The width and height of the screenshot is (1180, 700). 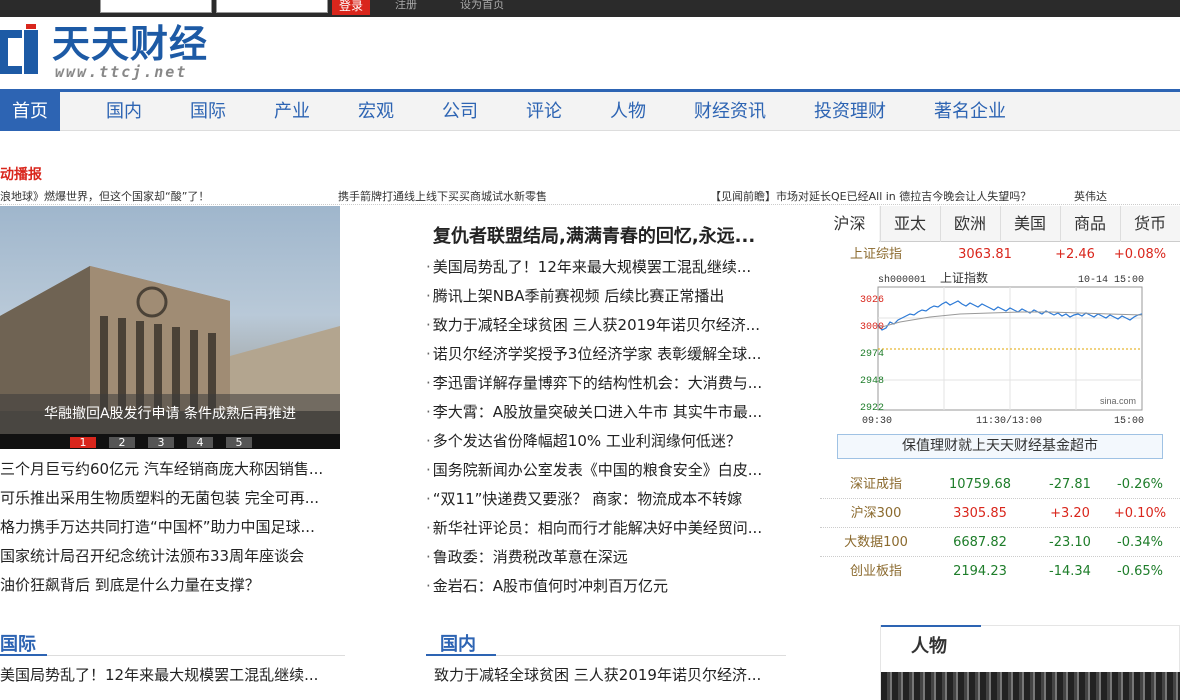 What do you see at coordinates (606, 441) in the screenshot?
I see `list-item: 多个发达省份降幅超10% 工业利润缘何低迷？` at bounding box center [606, 441].